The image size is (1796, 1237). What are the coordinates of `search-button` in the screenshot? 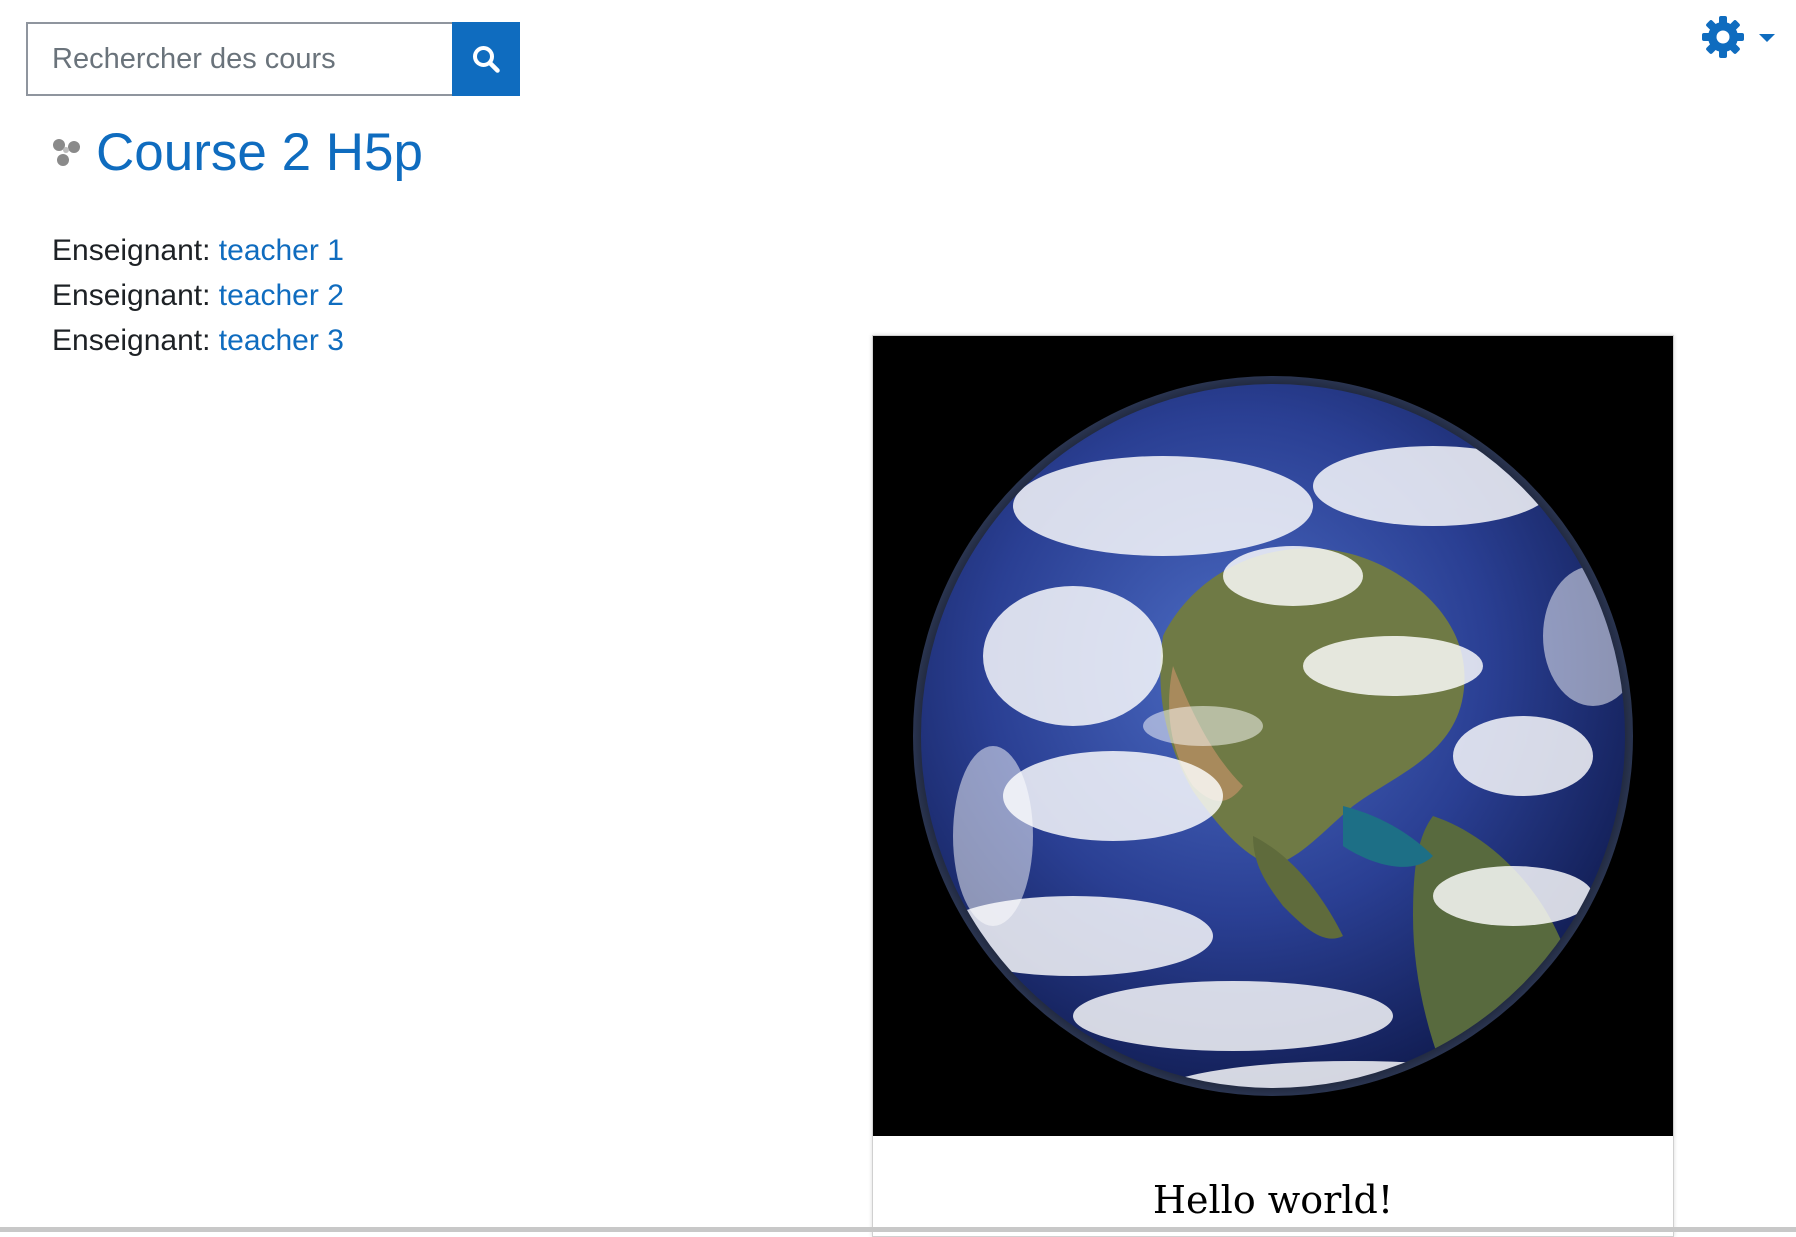 It's located at (486, 59).